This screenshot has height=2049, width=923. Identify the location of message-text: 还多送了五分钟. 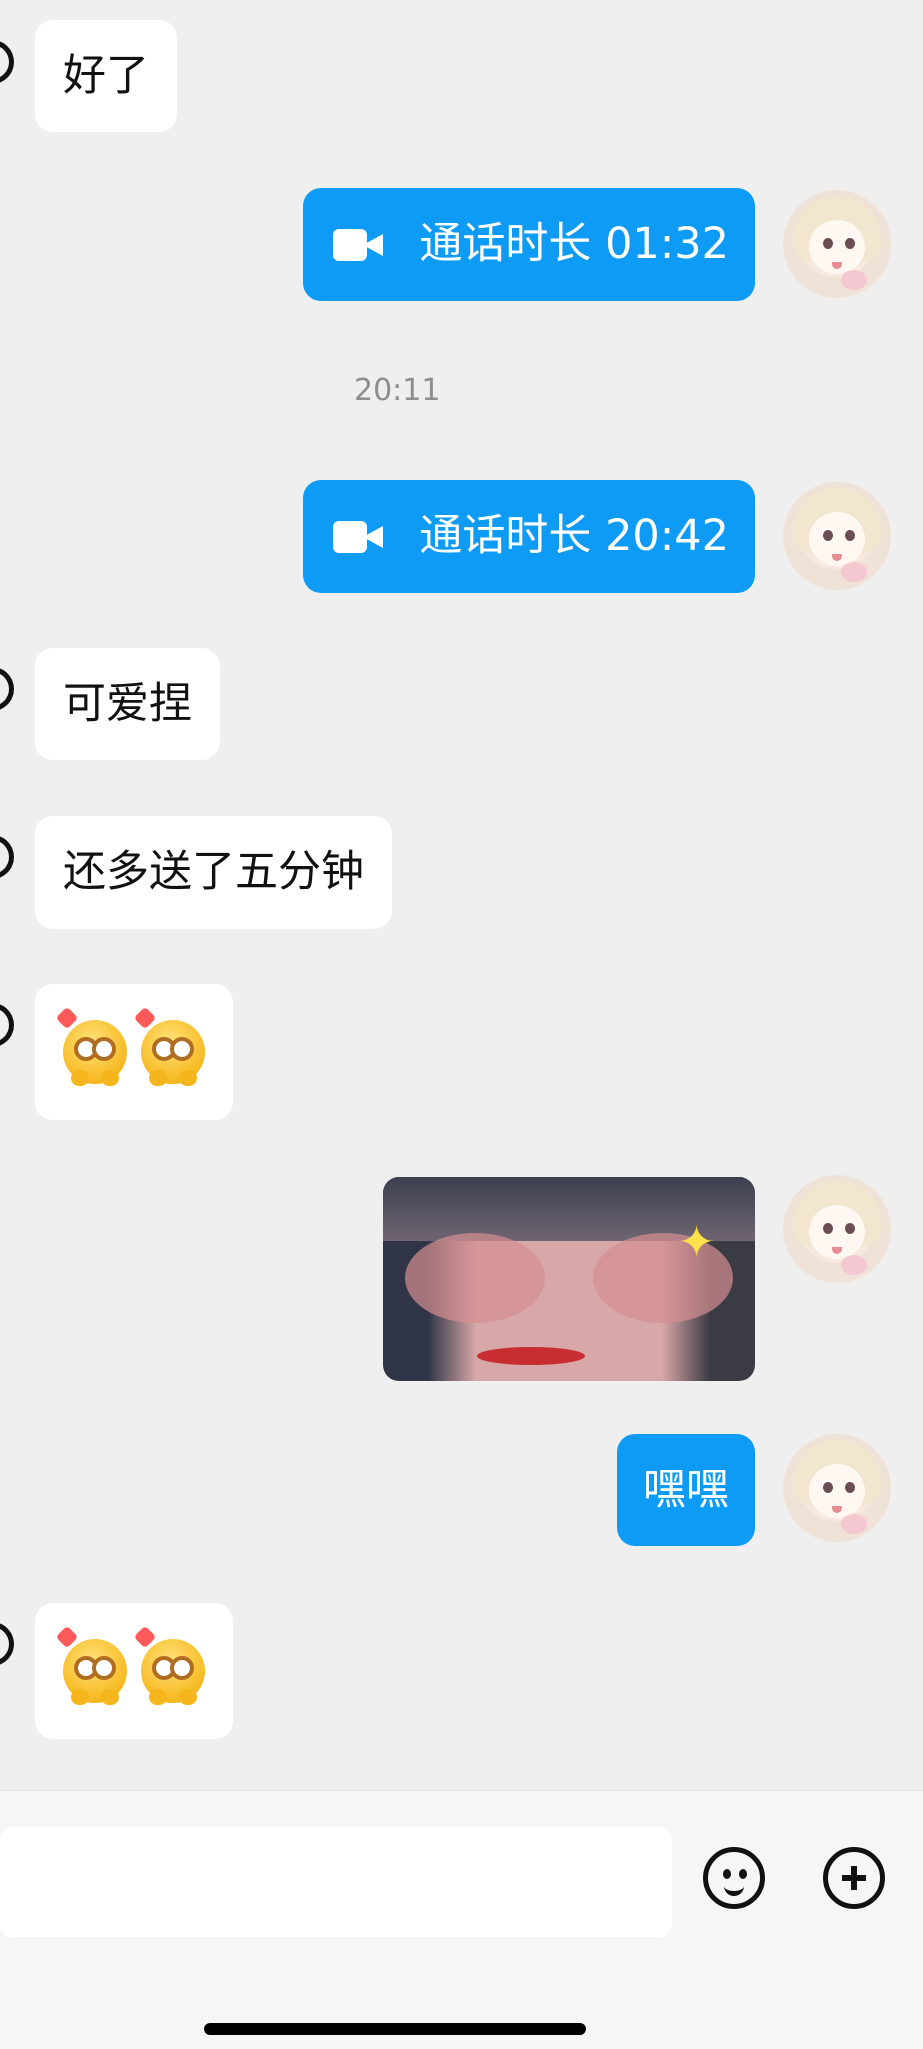
(213, 872).